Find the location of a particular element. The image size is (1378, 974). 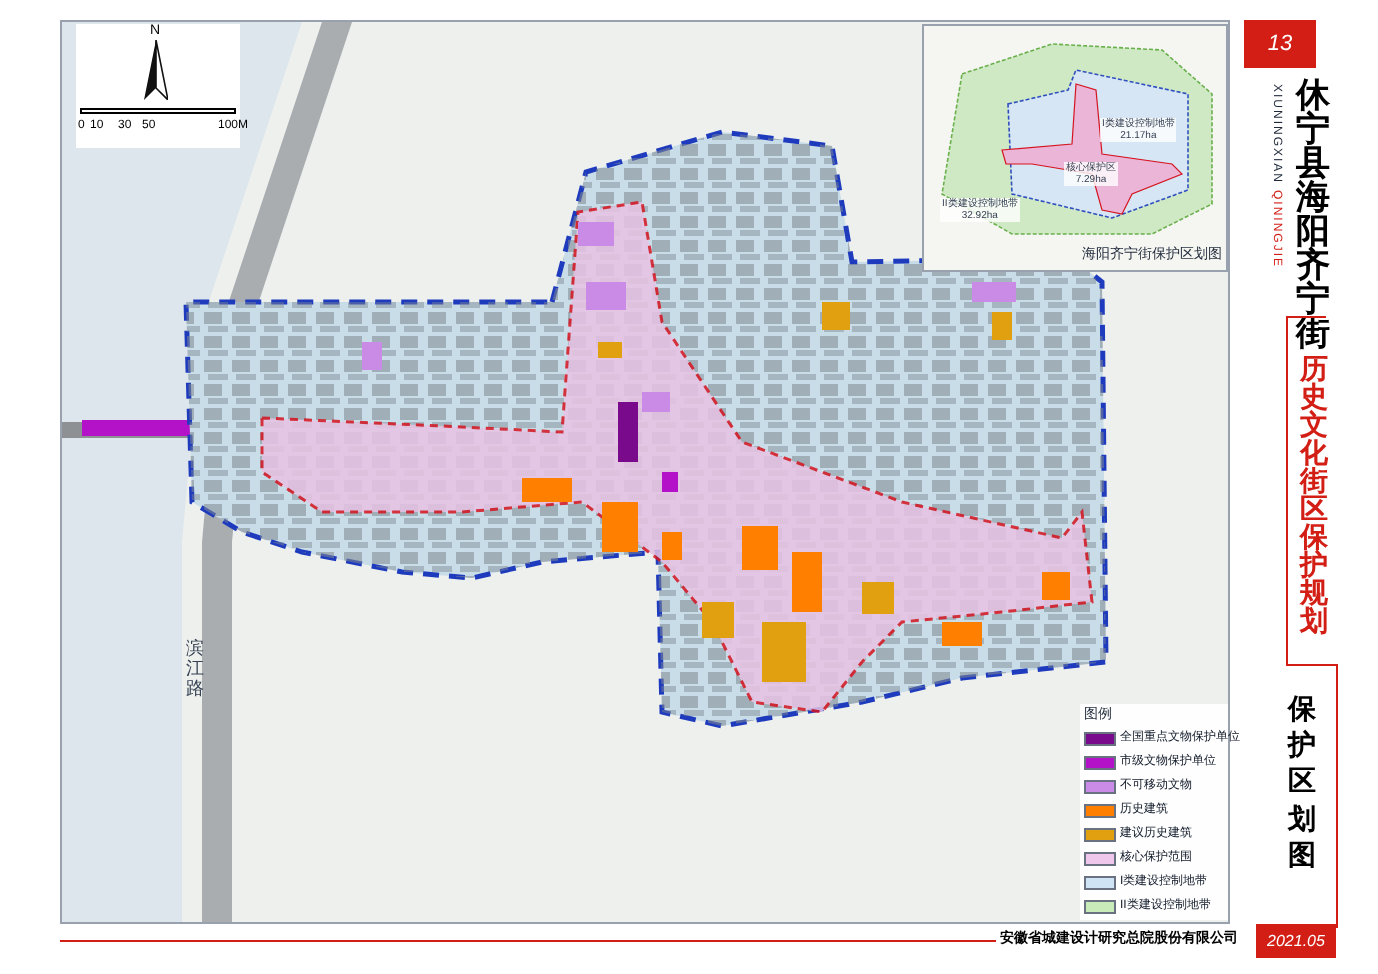

subtitle-text: 历史文化街区保护规划 is located at coordinates (1314, 496).